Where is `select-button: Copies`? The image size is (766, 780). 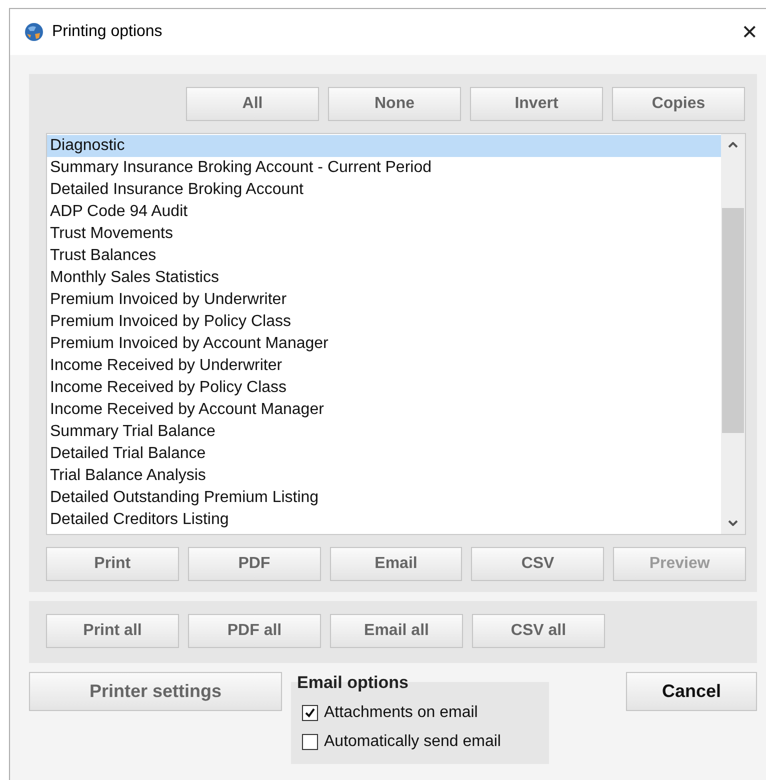
select-button: Copies is located at coordinates (678, 104).